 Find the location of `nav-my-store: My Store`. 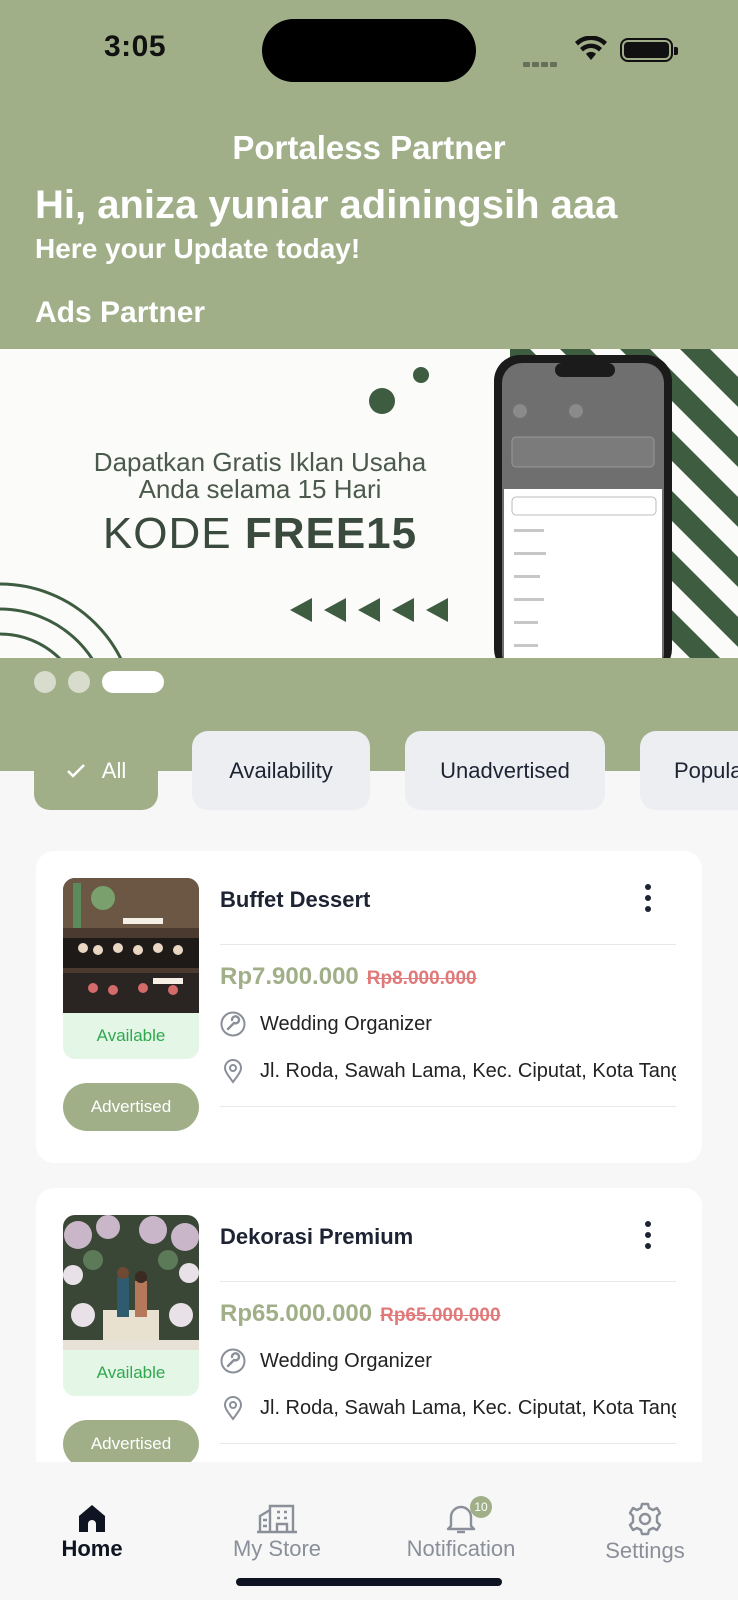

nav-my-store: My Store is located at coordinates (277, 1532).